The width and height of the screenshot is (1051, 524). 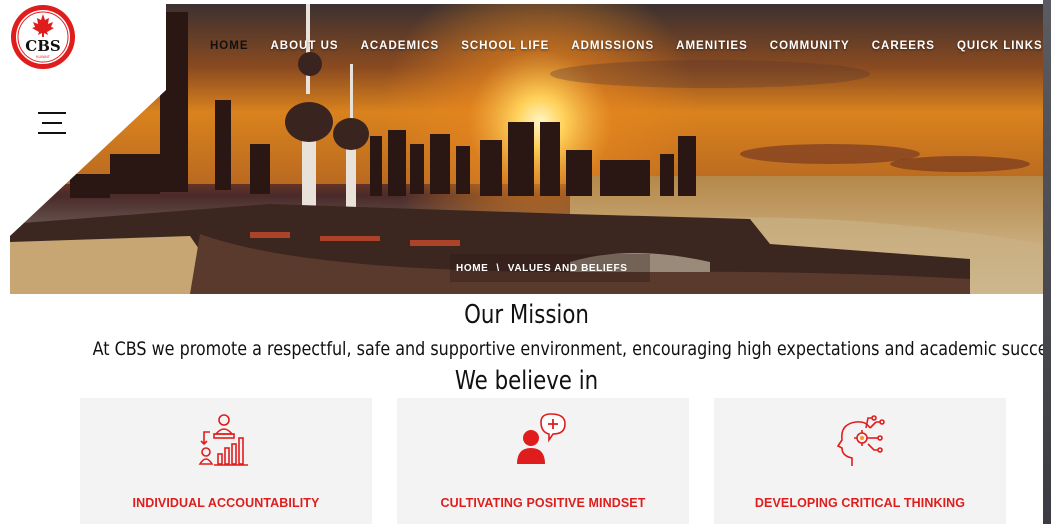 I want to click on logo-panel: CBS KUWAIT, so click(x=90, y=120).